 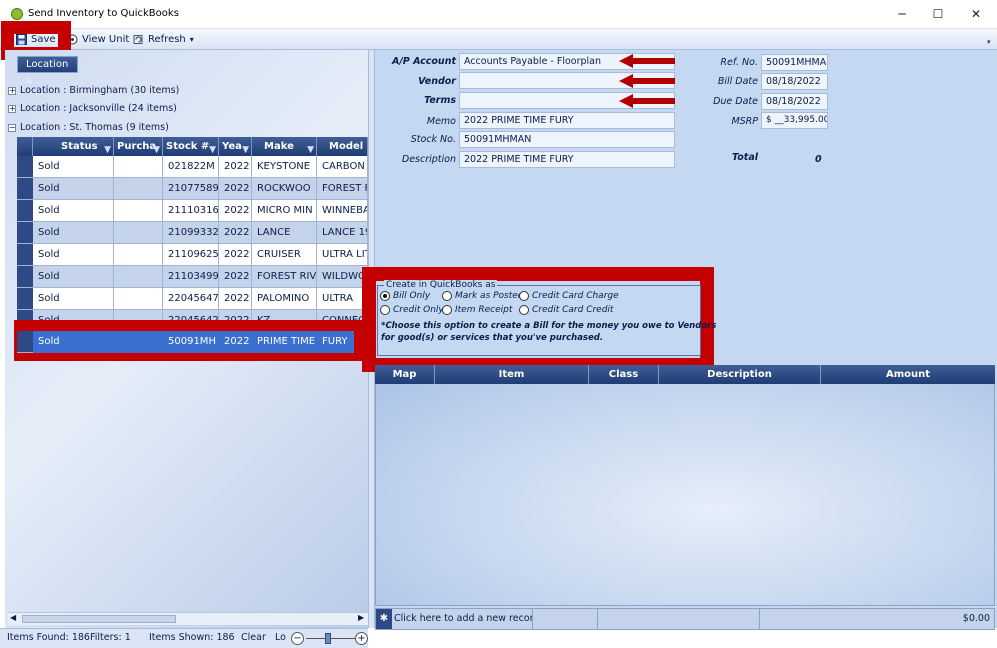 What do you see at coordinates (192, 277) in the screenshot?
I see `table-row: Sold 21103499 2022 FOREST RIV WILDWO` at bounding box center [192, 277].